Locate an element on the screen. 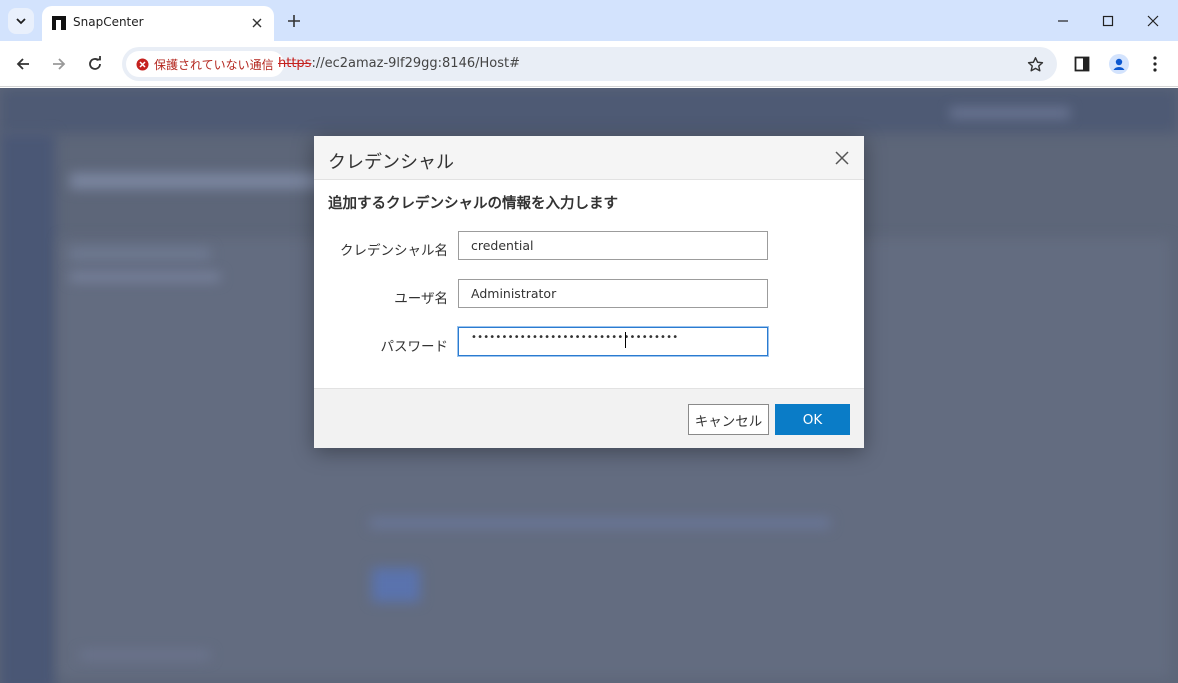 This screenshot has height=683, width=1178. browser-menu-button is located at coordinates (1155, 64).